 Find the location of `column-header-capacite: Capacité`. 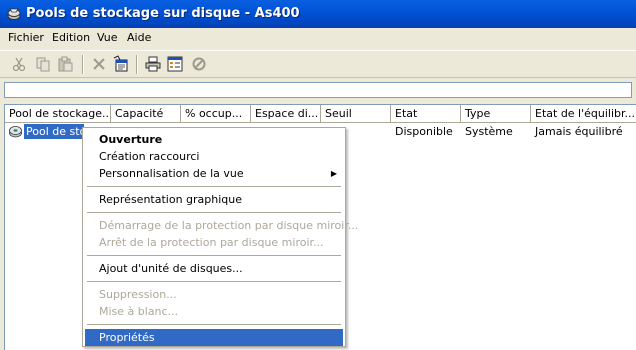

column-header-capacite: Capacité is located at coordinates (146, 114).